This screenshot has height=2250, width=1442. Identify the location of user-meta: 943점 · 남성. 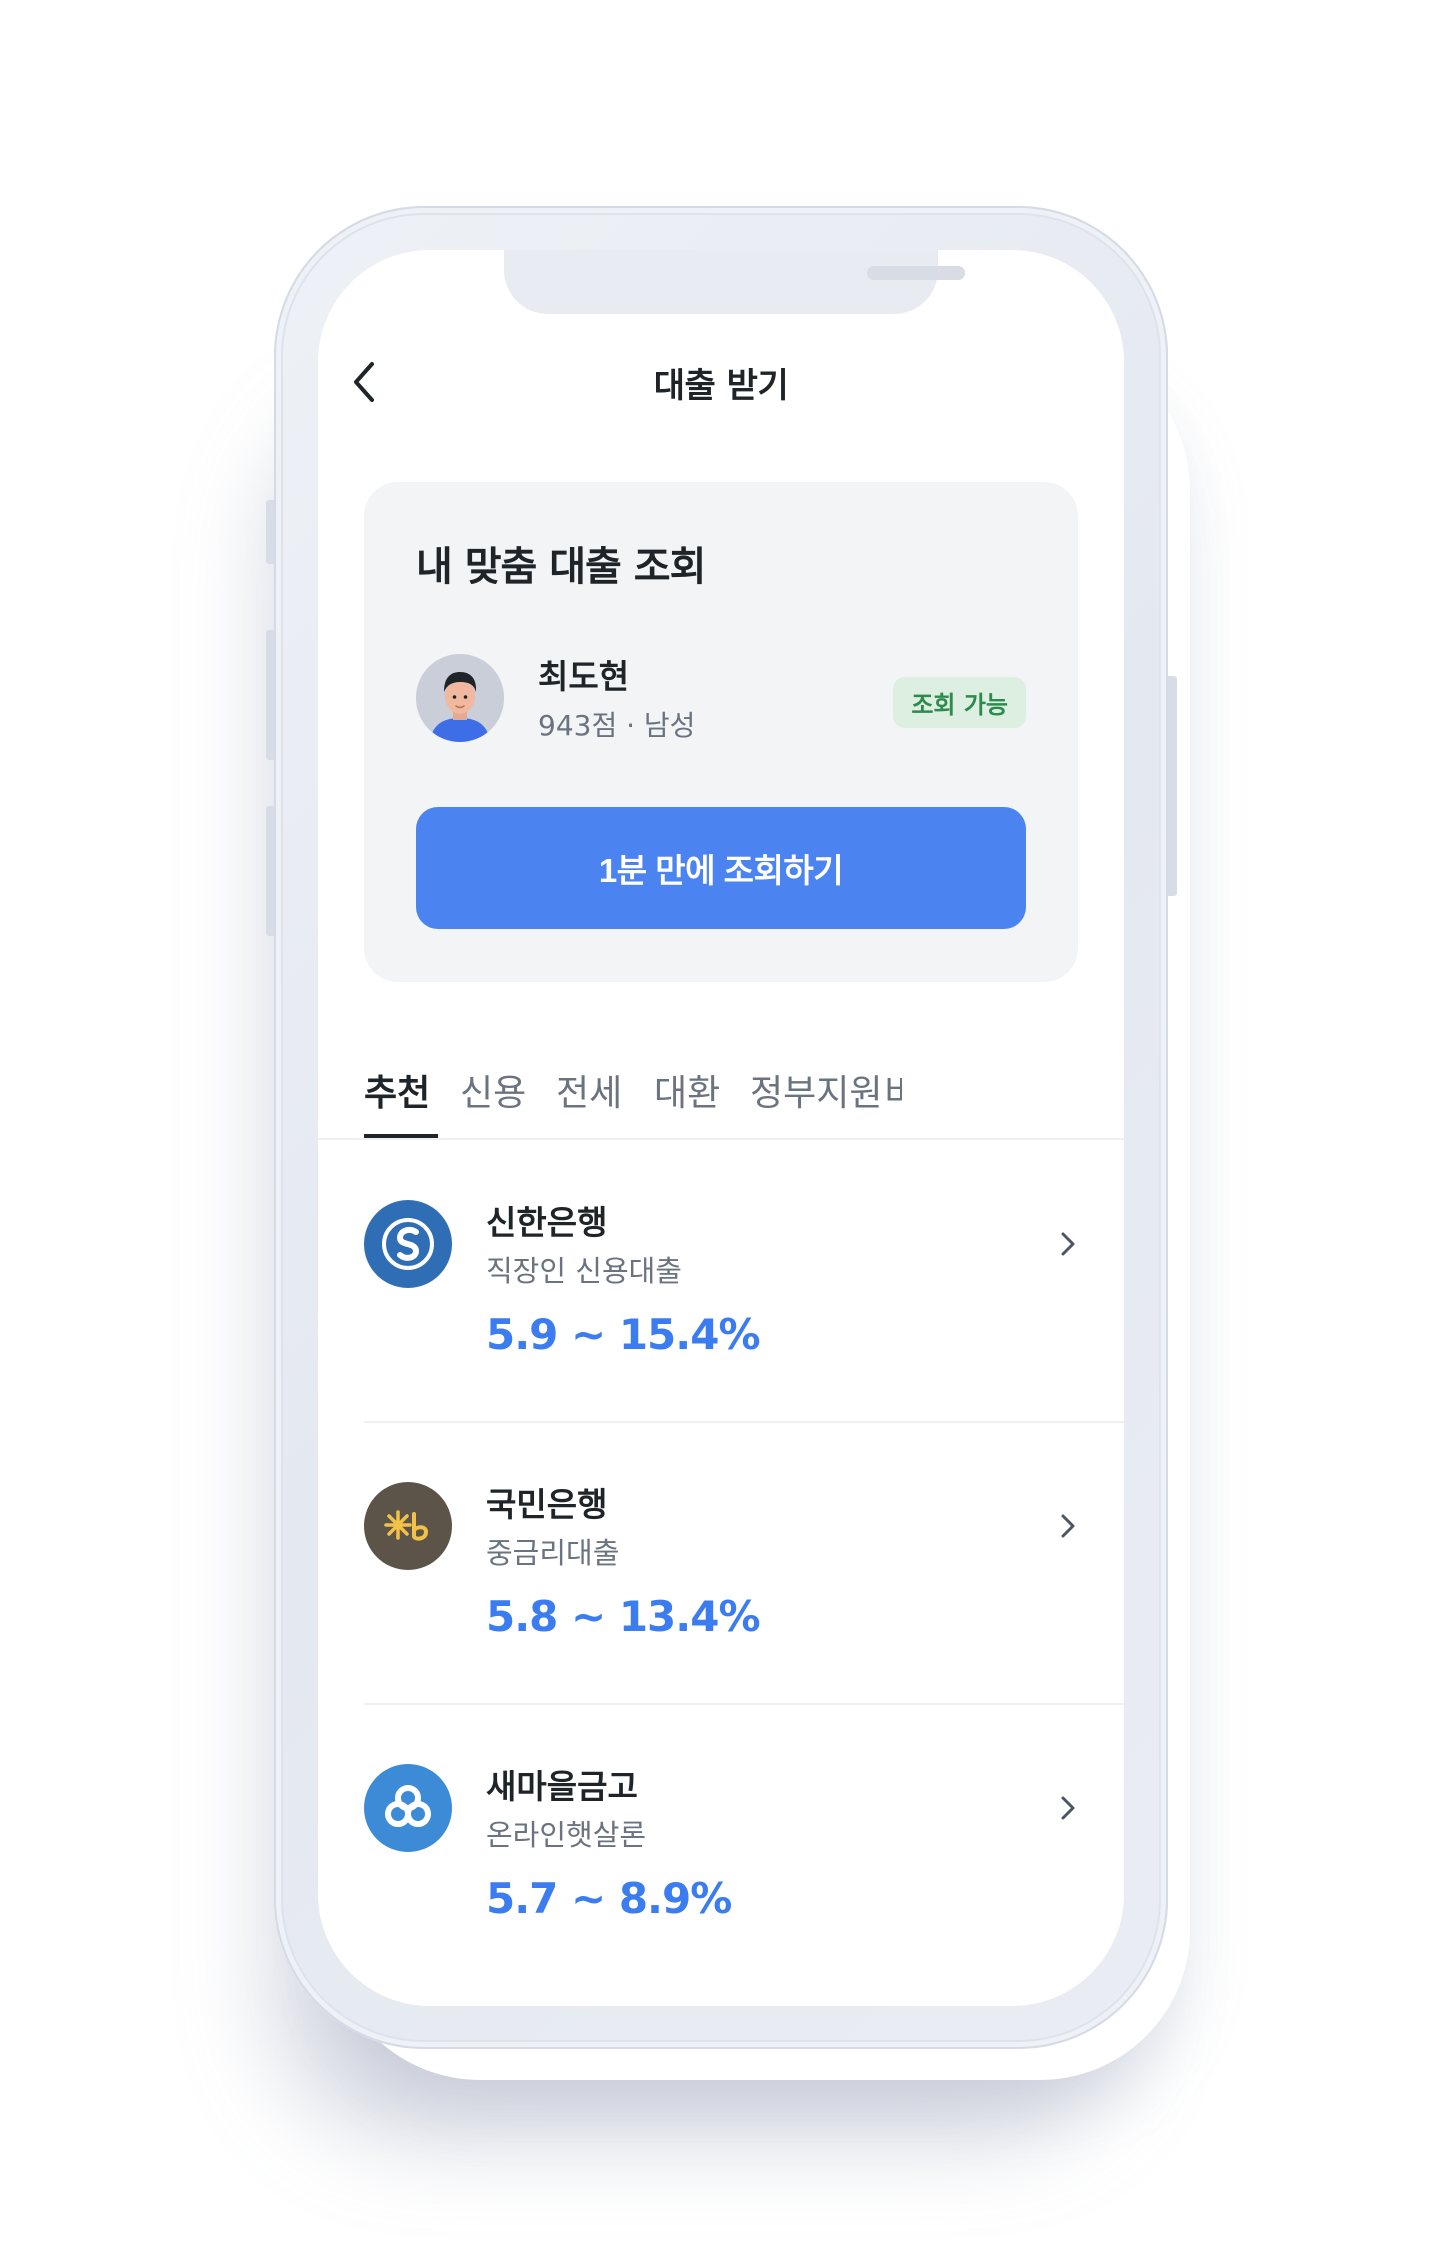
(617, 725).